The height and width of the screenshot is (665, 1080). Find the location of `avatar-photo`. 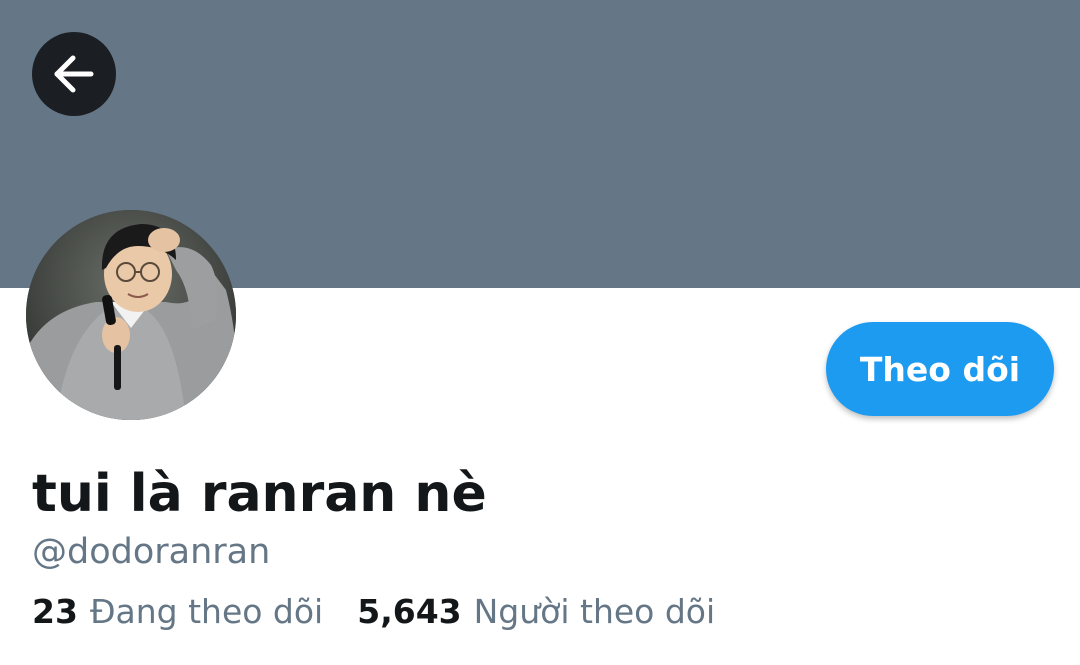

avatar-photo is located at coordinates (131, 315).